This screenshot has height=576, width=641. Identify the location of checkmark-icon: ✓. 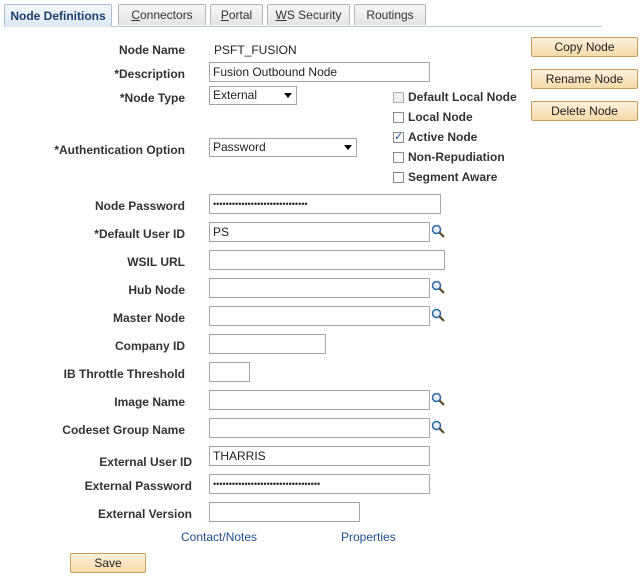
(399, 136).